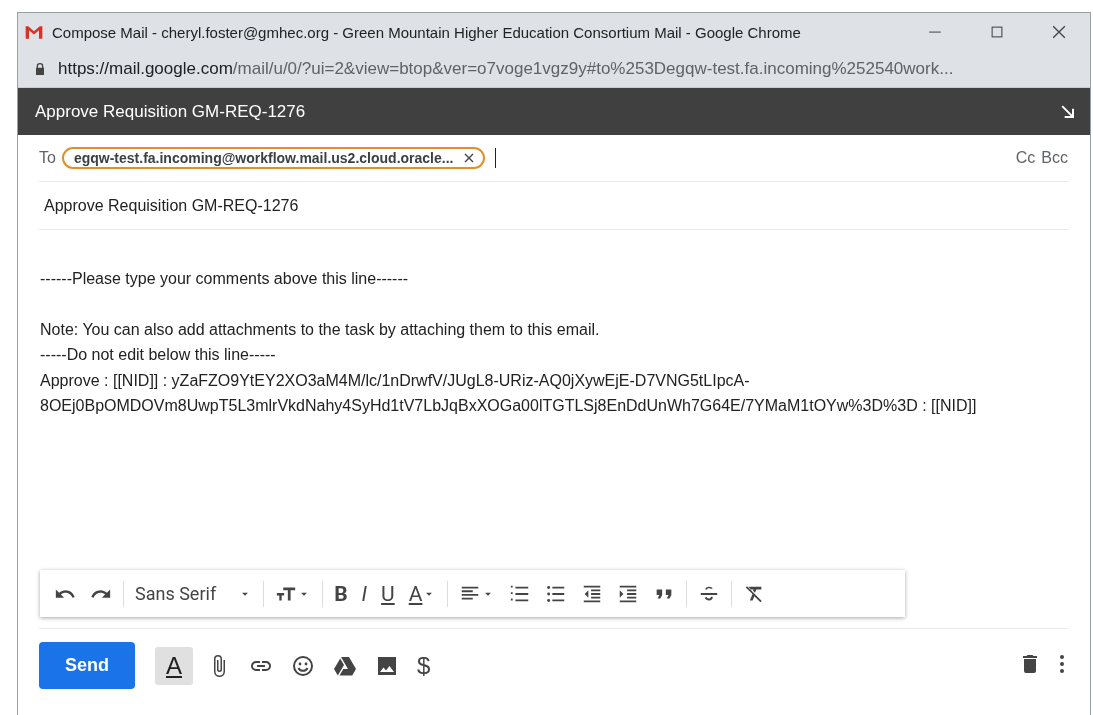 This screenshot has width=1093, height=715. What do you see at coordinates (320, 329) in the screenshot?
I see `body-text: Note: You can also add attachments to the task by attaching them to this email.` at bounding box center [320, 329].